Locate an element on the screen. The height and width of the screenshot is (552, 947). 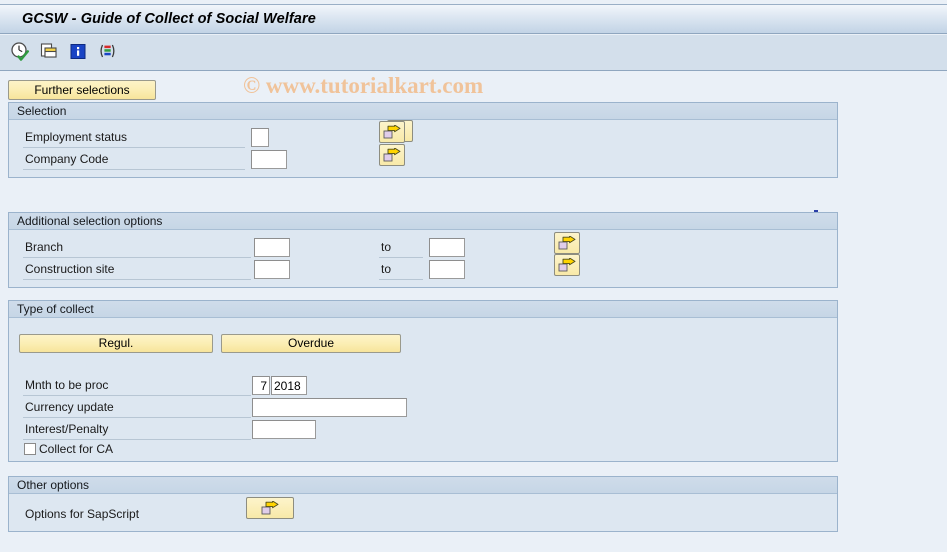
options-for-sapscript-label: Options for SapScript is located at coordinates (82, 514).